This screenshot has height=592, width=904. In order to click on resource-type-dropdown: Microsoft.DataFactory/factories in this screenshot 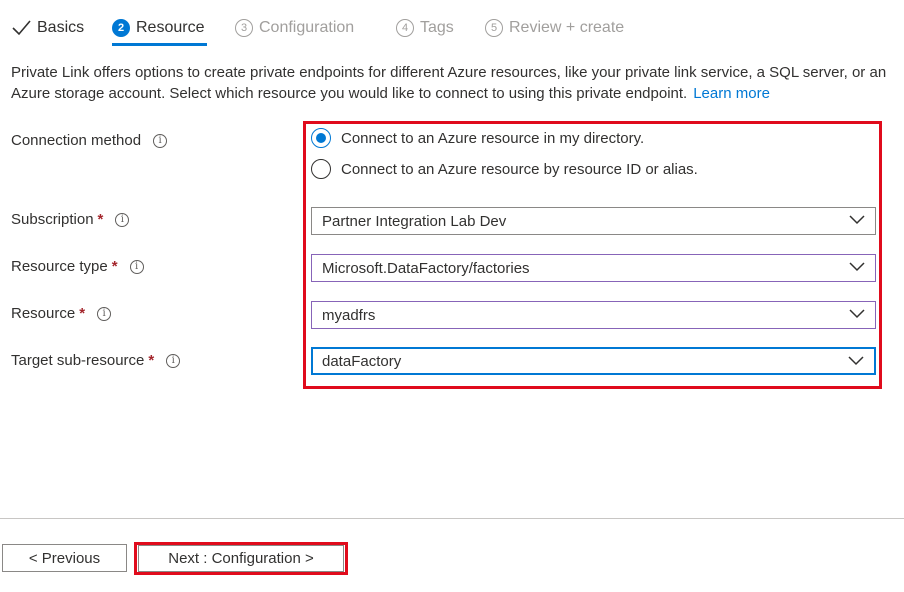, I will do `click(593, 268)`.